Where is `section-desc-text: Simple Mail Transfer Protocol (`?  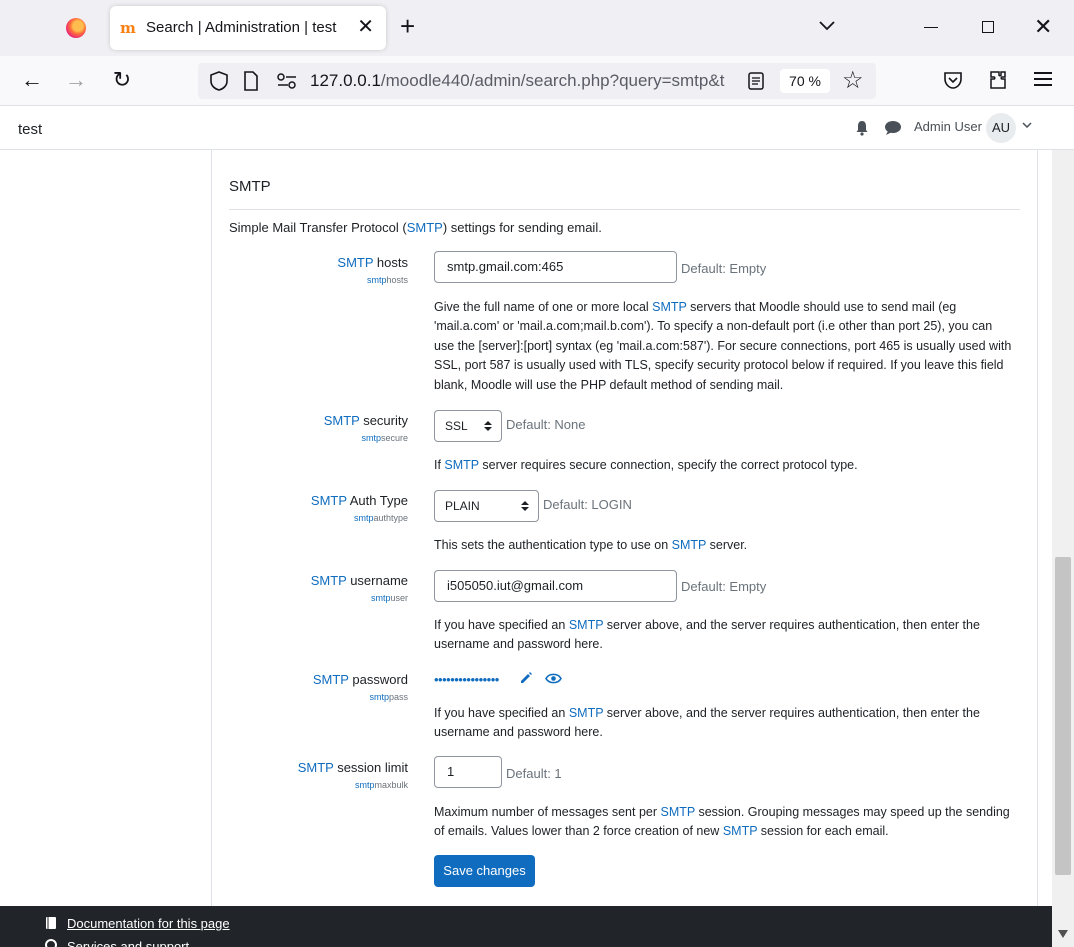
section-desc-text: Simple Mail Transfer Protocol ( is located at coordinates (318, 227).